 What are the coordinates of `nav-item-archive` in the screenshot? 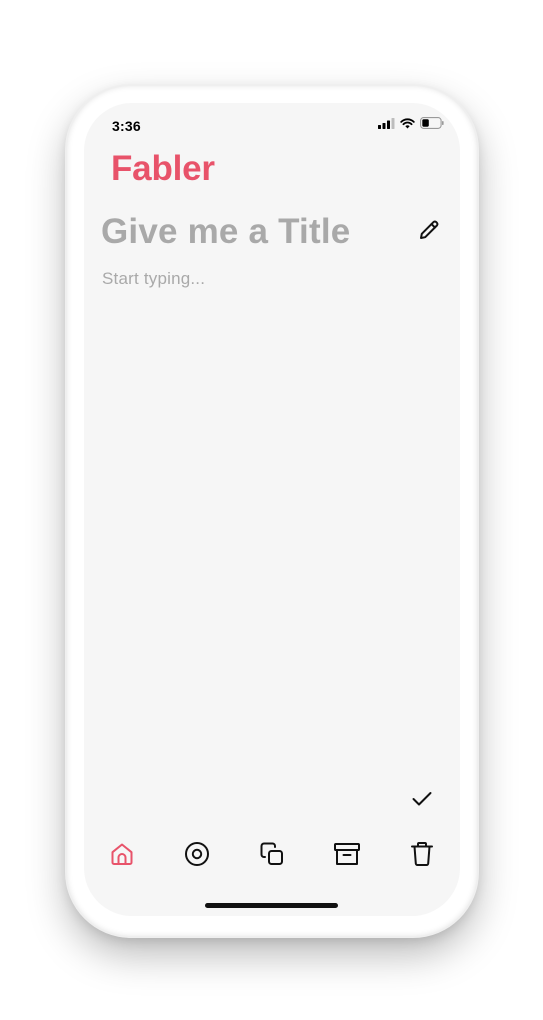 It's located at (347, 856).